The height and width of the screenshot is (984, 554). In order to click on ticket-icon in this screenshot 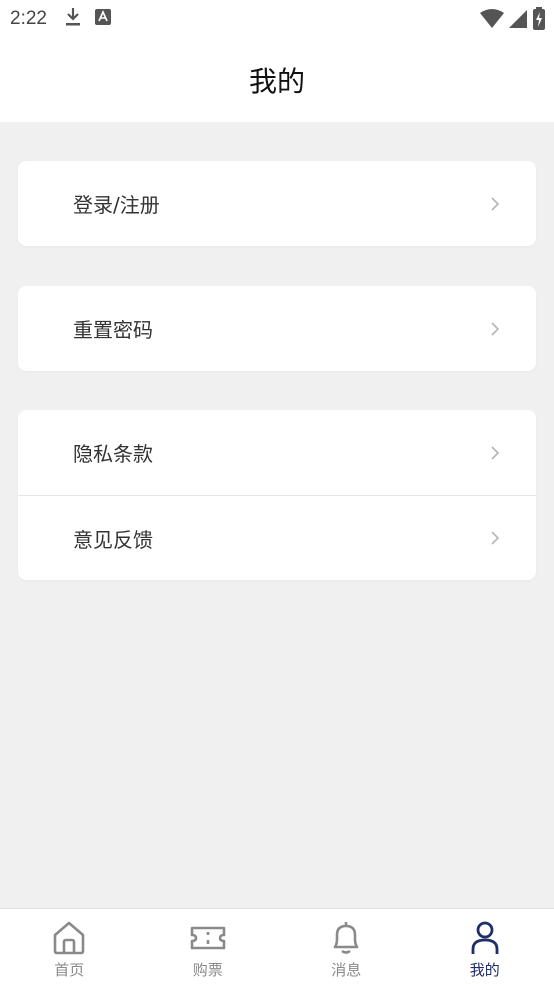, I will do `click(208, 938)`.